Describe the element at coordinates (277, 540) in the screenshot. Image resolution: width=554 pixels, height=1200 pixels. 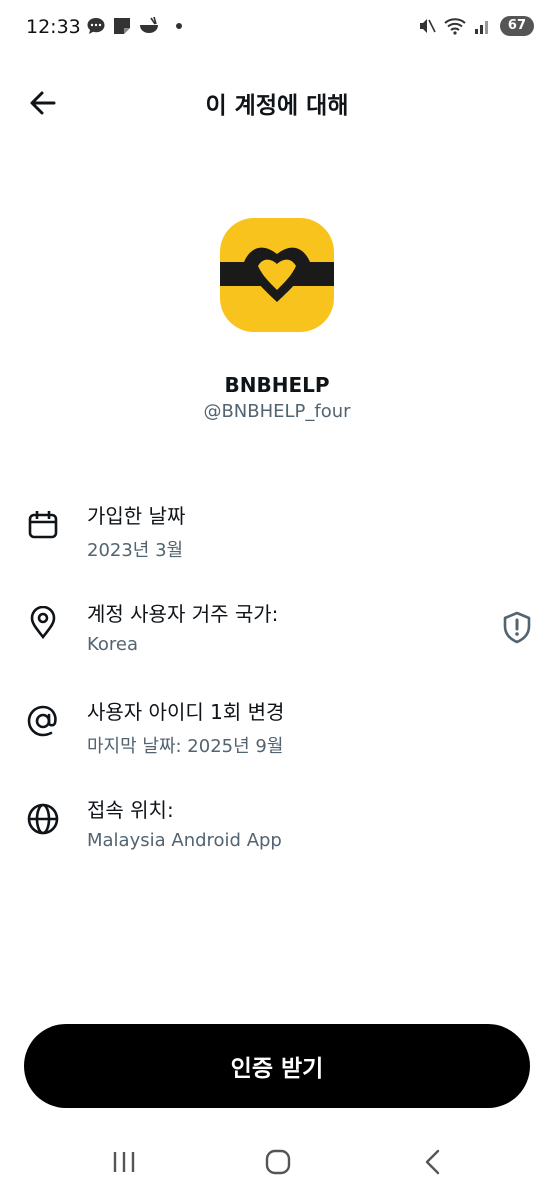
I see `info-row-join-date: 가입한 날짜 2023년 3월` at that location.